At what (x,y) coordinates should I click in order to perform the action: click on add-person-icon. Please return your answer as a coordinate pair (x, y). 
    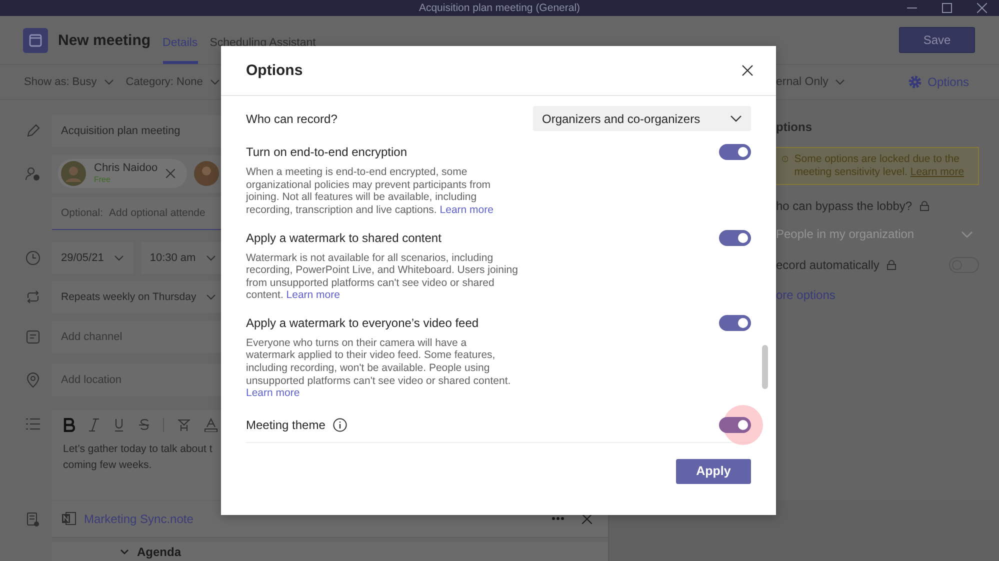
    Looking at the image, I should click on (33, 174).